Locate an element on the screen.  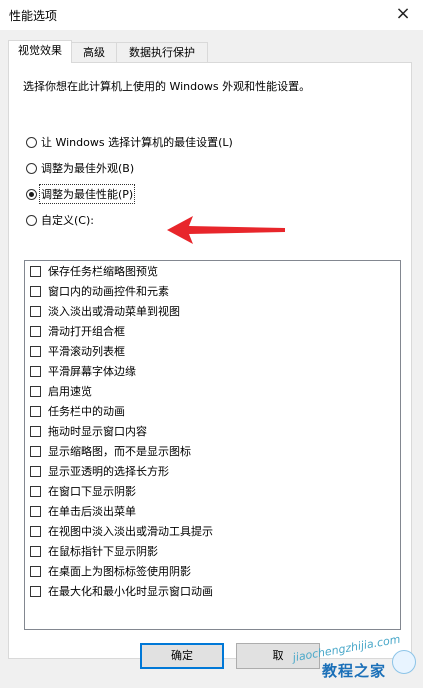
list-item: 在最大化和最小化时显示窗口动画 is located at coordinates (212, 591).